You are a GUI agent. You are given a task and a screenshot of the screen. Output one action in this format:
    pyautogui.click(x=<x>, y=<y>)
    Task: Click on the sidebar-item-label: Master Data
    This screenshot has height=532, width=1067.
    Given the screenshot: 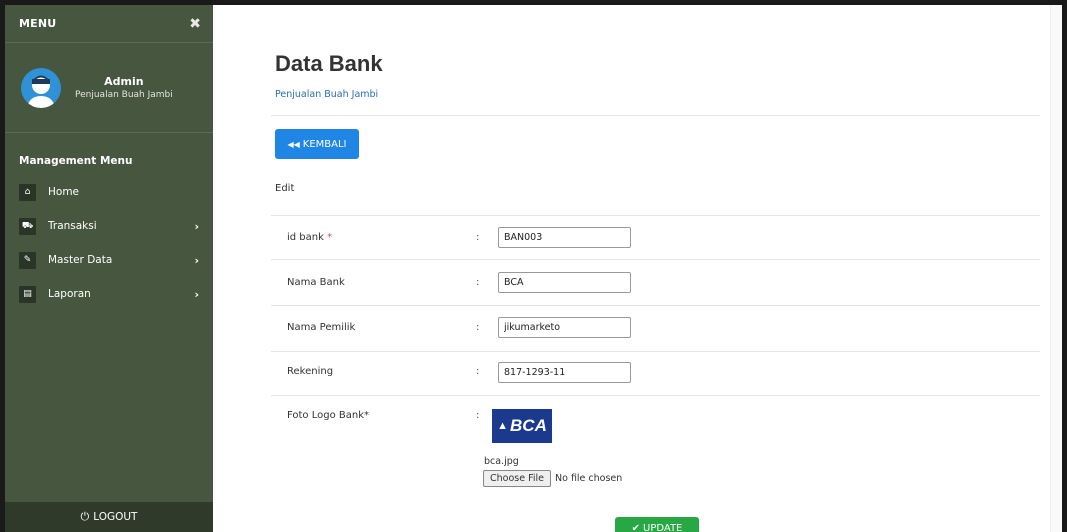 What is the action you would take?
    pyautogui.click(x=80, y=260)
    